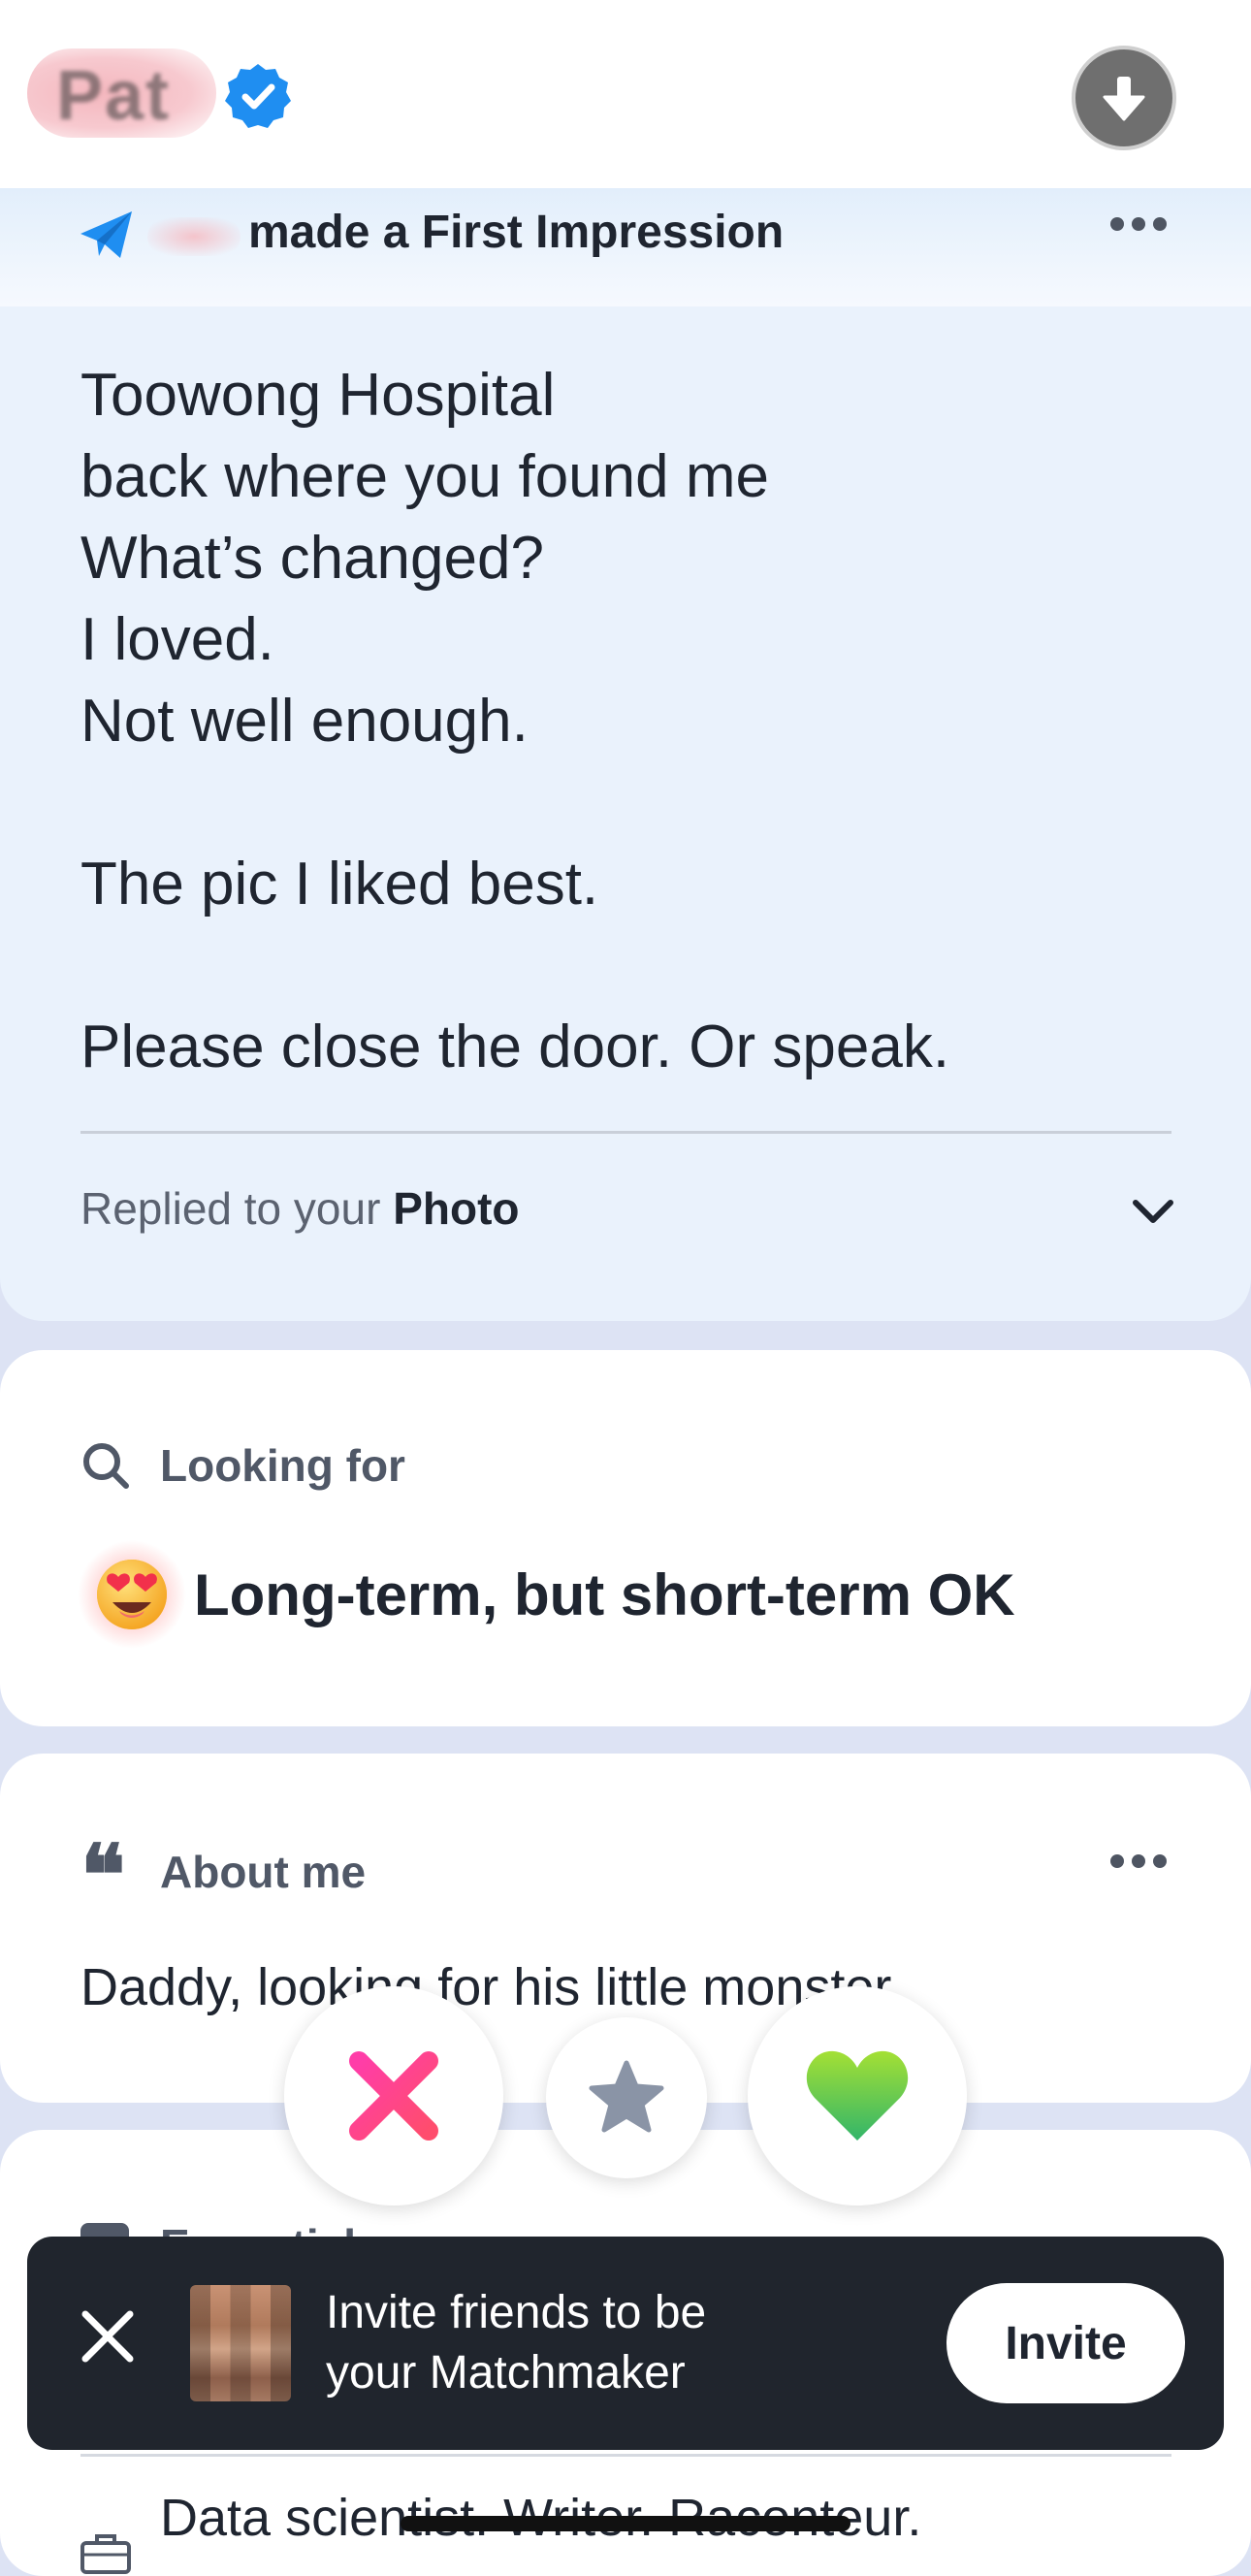 The height and width of the screenshot is (2576, 1251). What do you see at coordinates (517, 2343) in the screenshot?
I see `invite-text: Invite friends to be your Matchmaker` at bounding box center [517, 2343].